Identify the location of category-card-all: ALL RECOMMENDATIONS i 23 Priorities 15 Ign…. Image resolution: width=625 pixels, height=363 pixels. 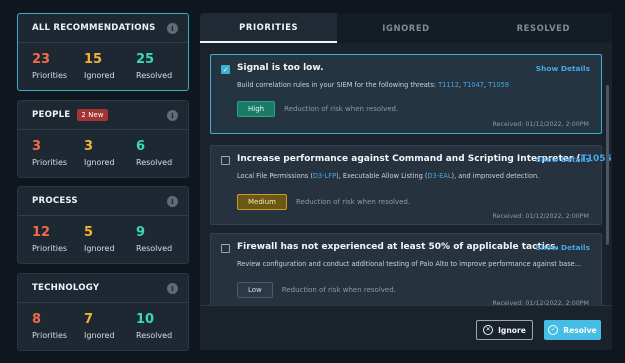
(103, 52).